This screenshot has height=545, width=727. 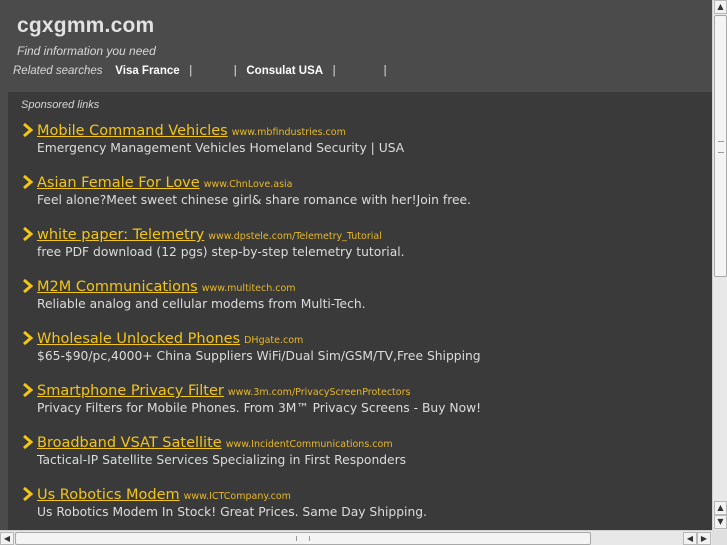 What do you see at coordinates (248, 184) in the screenshot?
I see `ad-url: www.ChnLove.asia` at bounding box center [248, 184].